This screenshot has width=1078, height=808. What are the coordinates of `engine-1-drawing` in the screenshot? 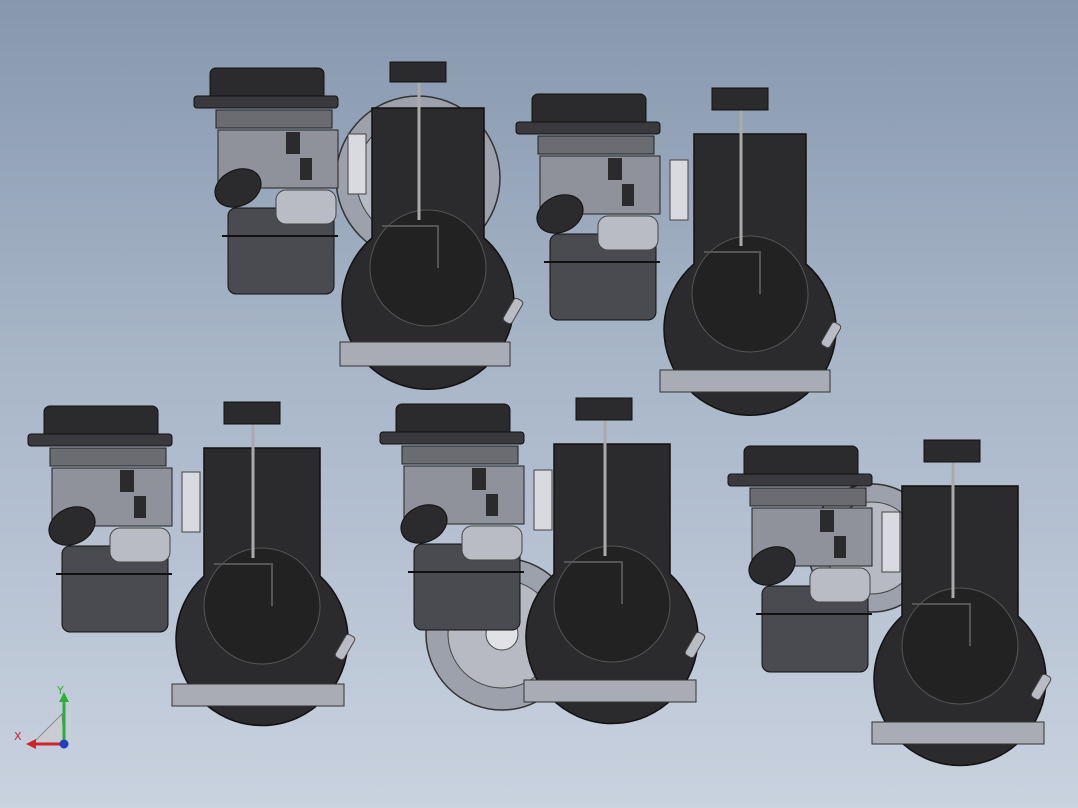 It's located at (358, 225).